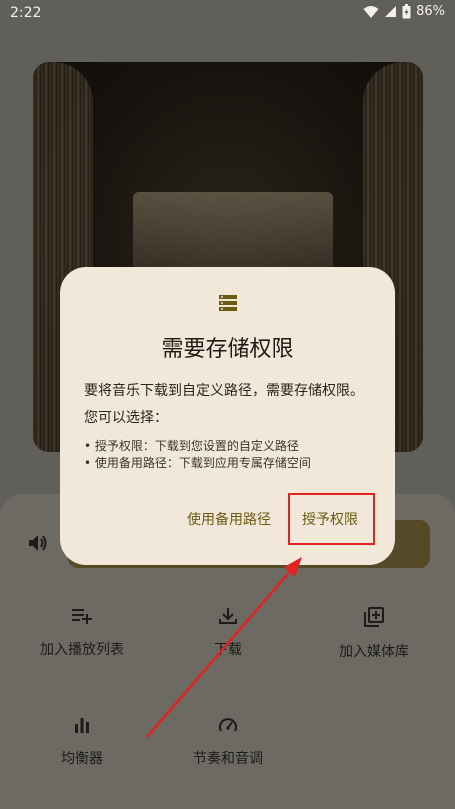  I want to click on dialog-message: 要将音乐下载到自定义路径，需要存储权限。, so click(224, 391).